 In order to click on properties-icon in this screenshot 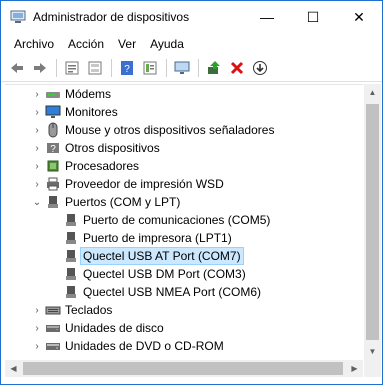, I will do `click(72, 68)`.